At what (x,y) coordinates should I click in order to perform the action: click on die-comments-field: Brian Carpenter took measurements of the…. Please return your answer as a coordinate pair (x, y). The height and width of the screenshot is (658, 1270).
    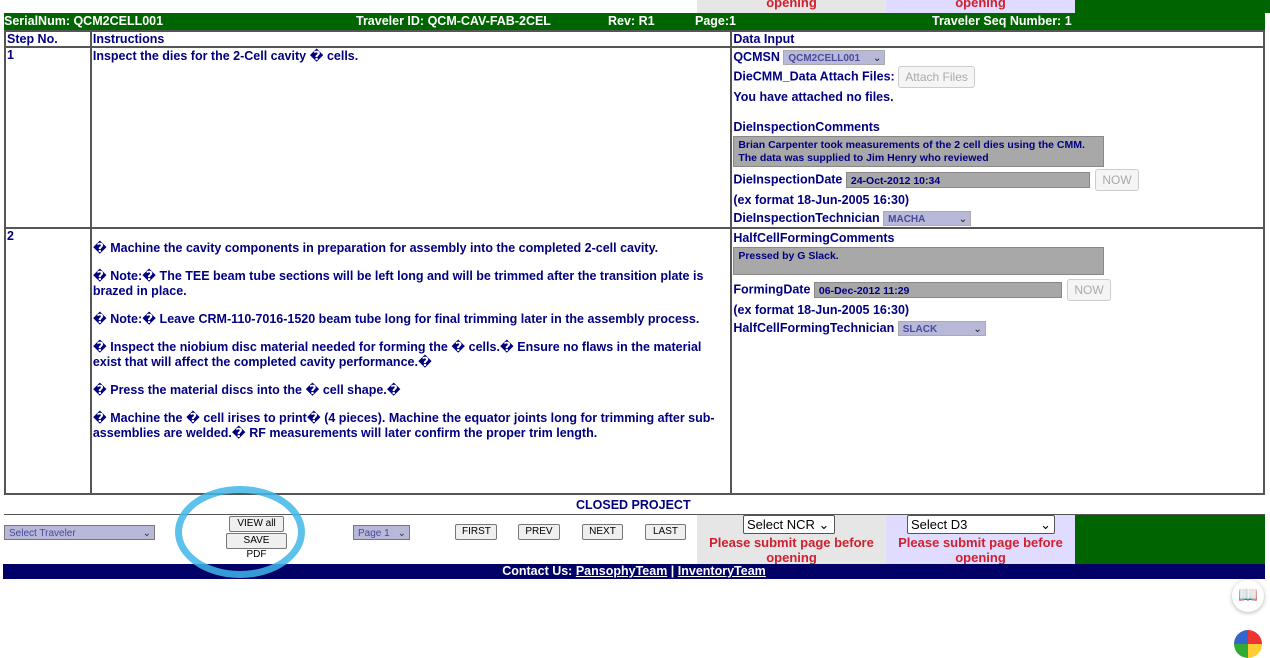
    Looking at the image, I should click on (919, 151).